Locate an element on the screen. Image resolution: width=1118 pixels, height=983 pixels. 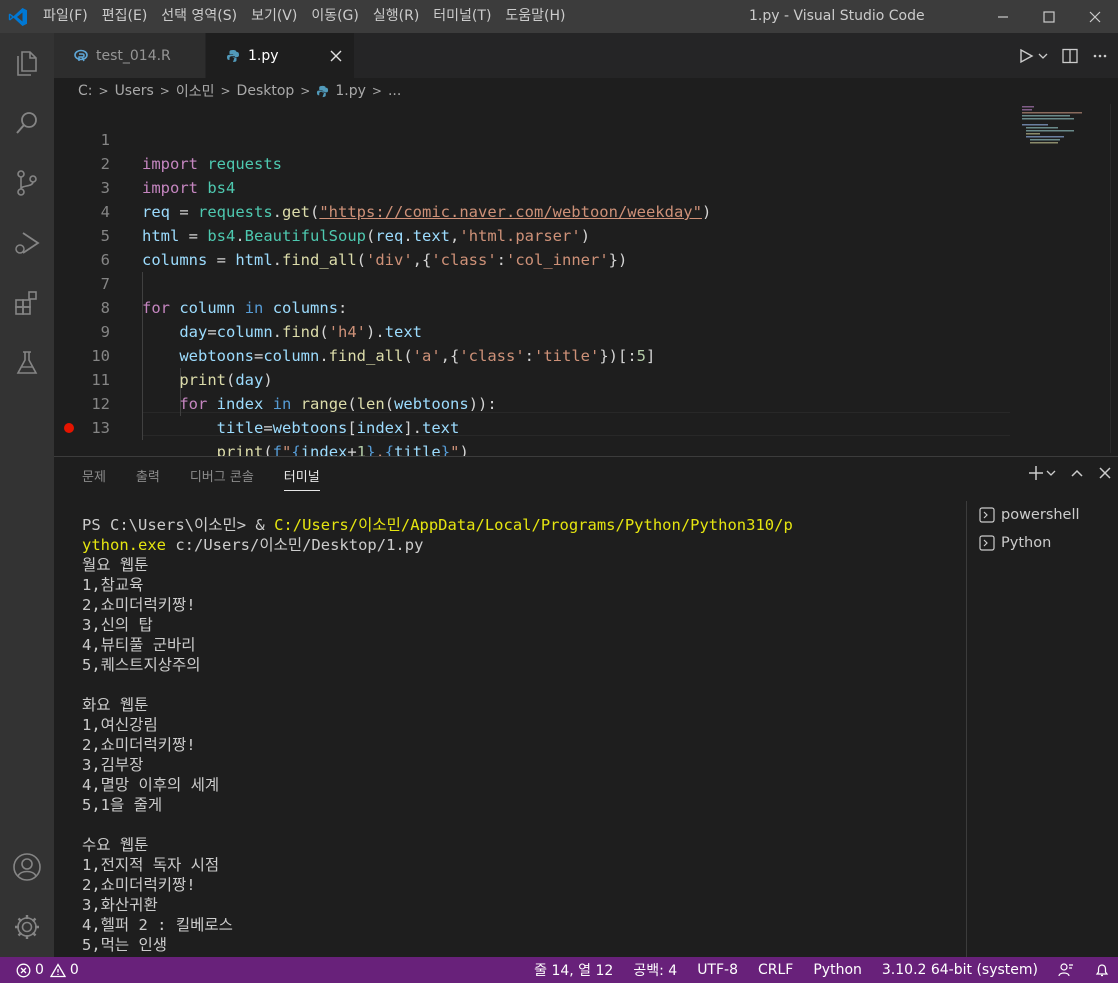
warning-count: 0 is located at coordinates (74, 970).